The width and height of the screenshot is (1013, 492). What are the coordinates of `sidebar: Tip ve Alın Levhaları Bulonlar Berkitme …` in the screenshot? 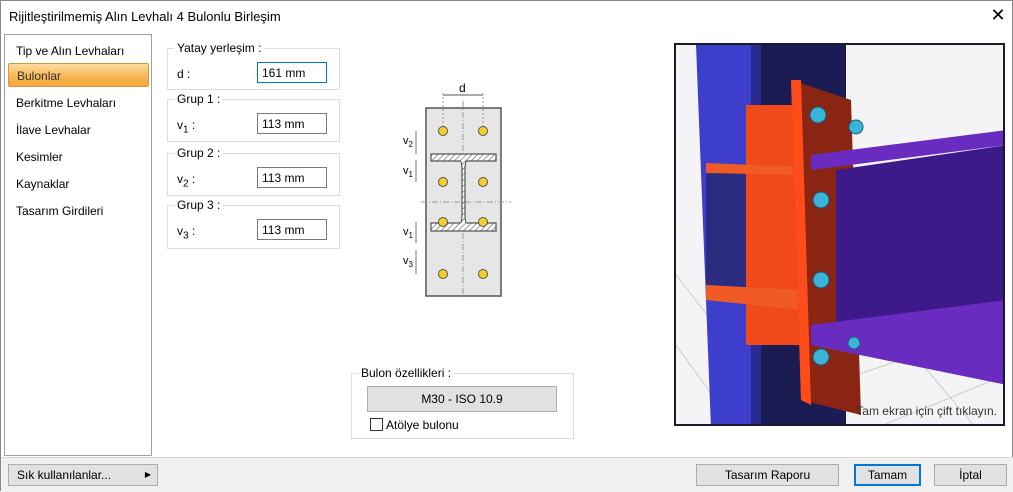 It's located at (78, 245).